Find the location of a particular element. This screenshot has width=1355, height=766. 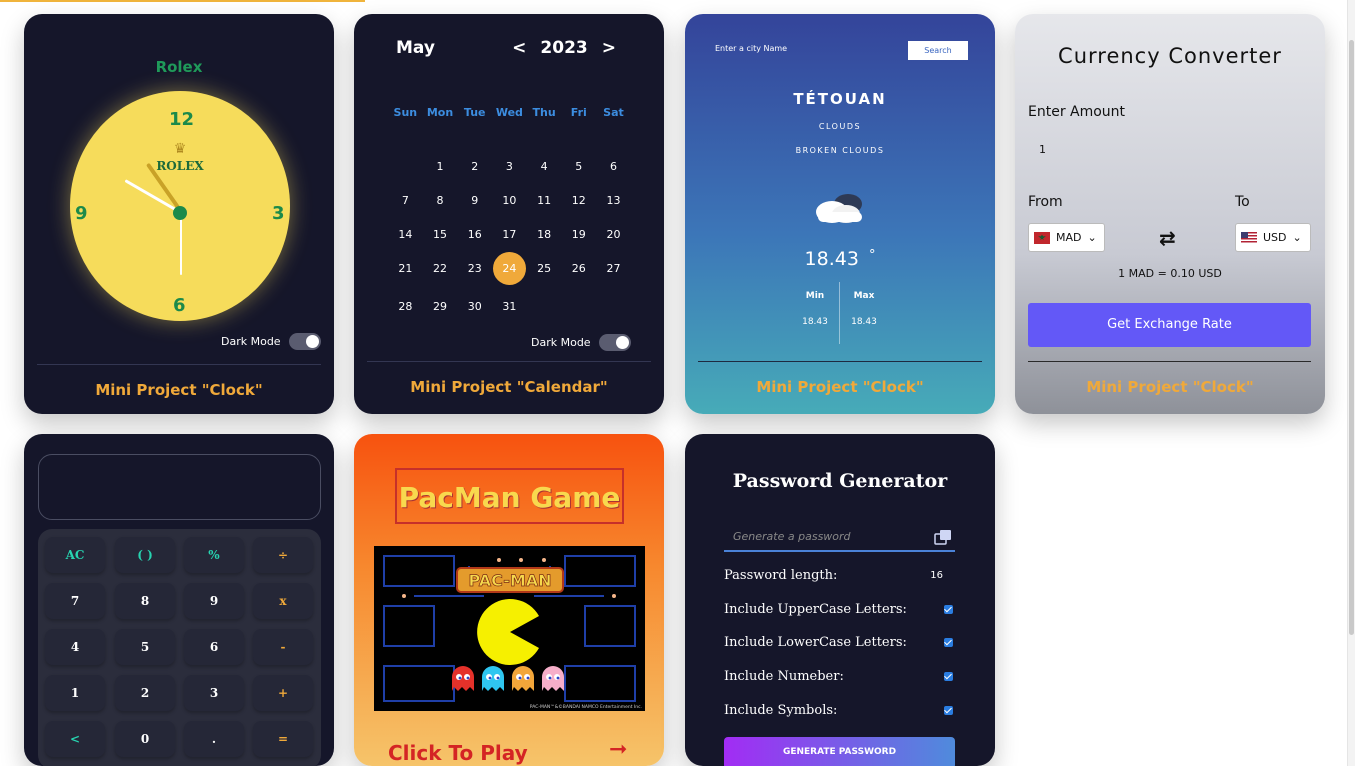

max-value: 18.43 is located at coordinates (864, 322).